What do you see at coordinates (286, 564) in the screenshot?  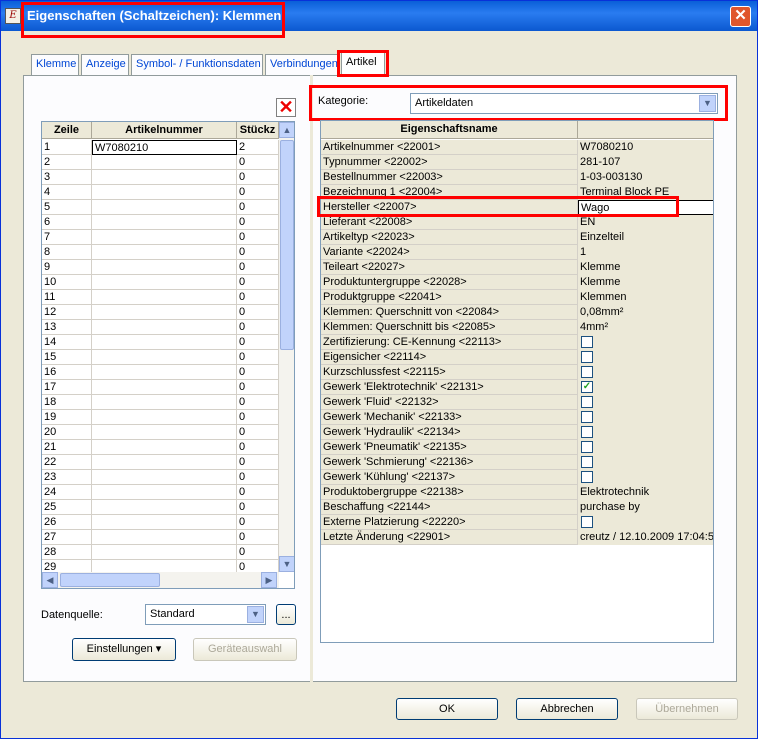 I see `scroll-down-icon: ▼` at bounding box center [286, 564].